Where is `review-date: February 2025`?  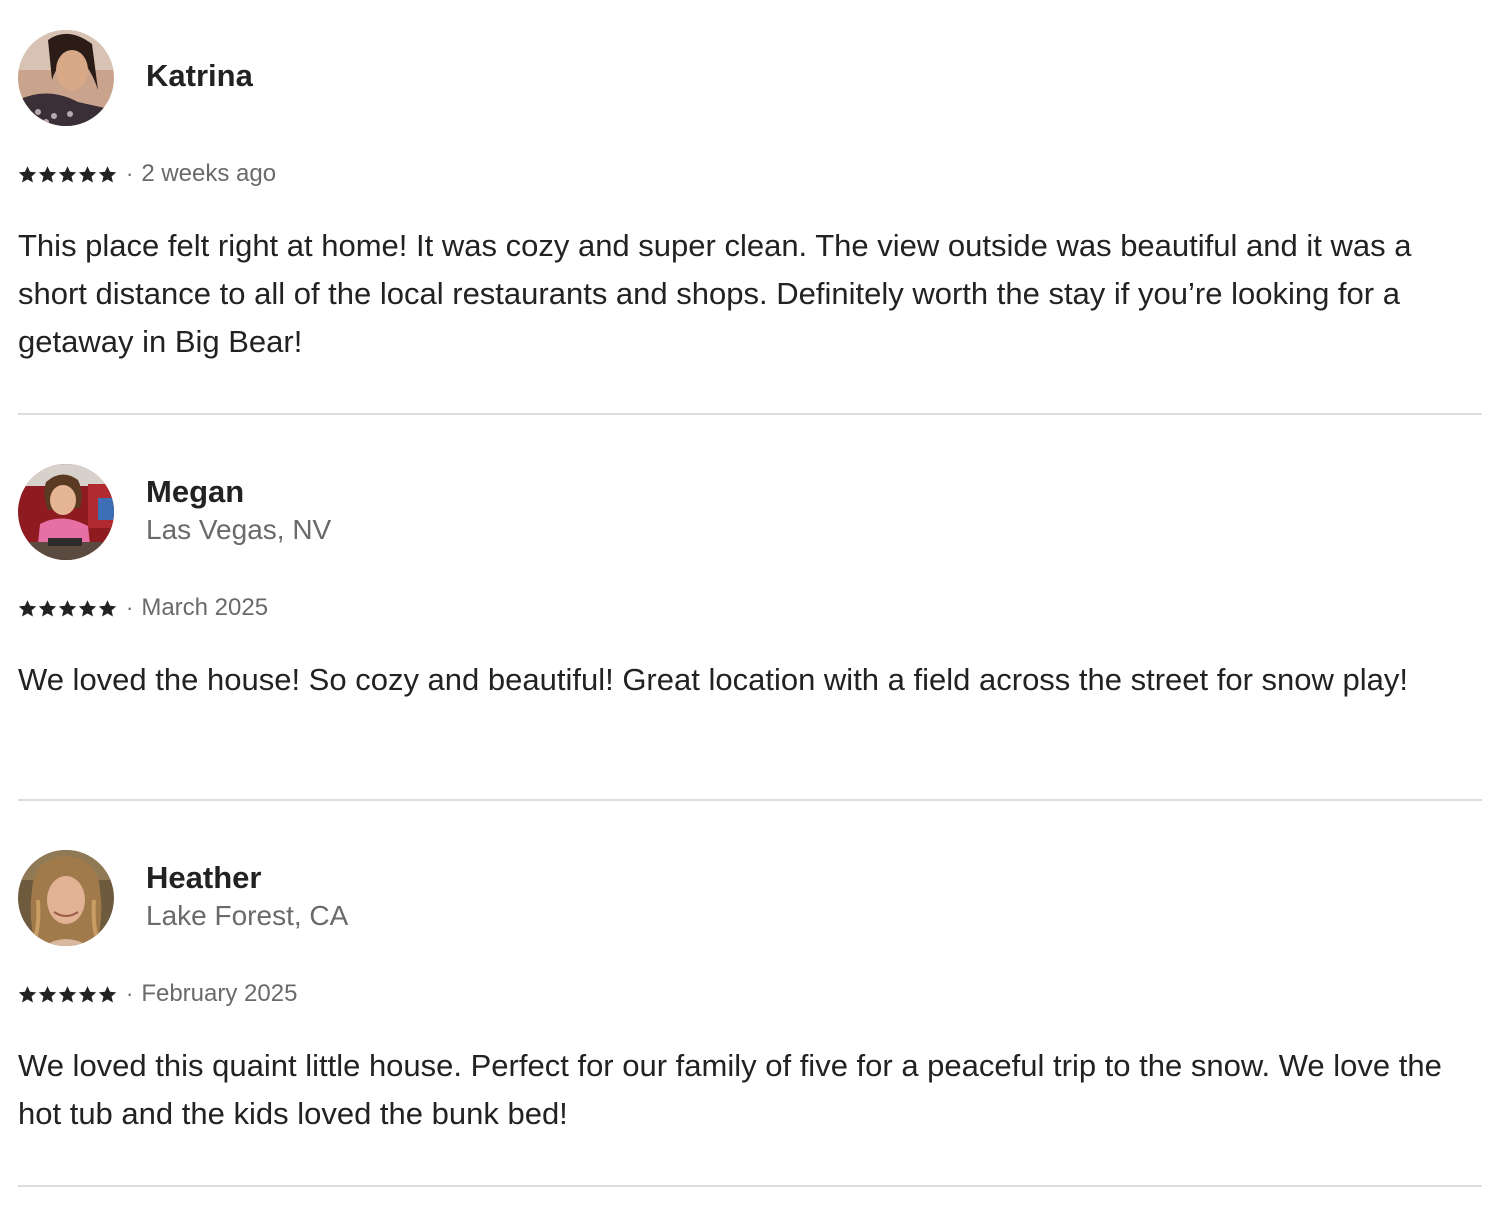 review-date: February 2025 is located at coordinates (219, 993).